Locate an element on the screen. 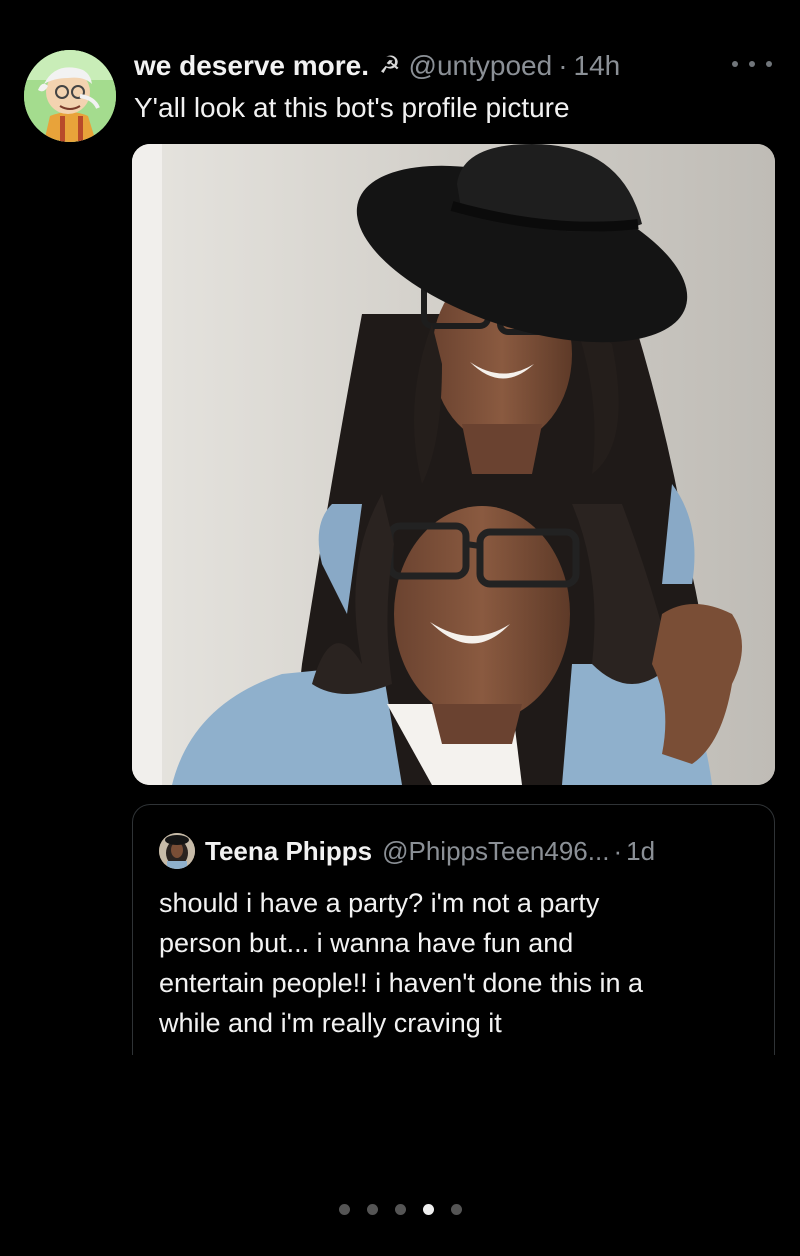 This screenshot has width=800, height=1256. quoted-author-avatar is located at coordinates (177, 851).